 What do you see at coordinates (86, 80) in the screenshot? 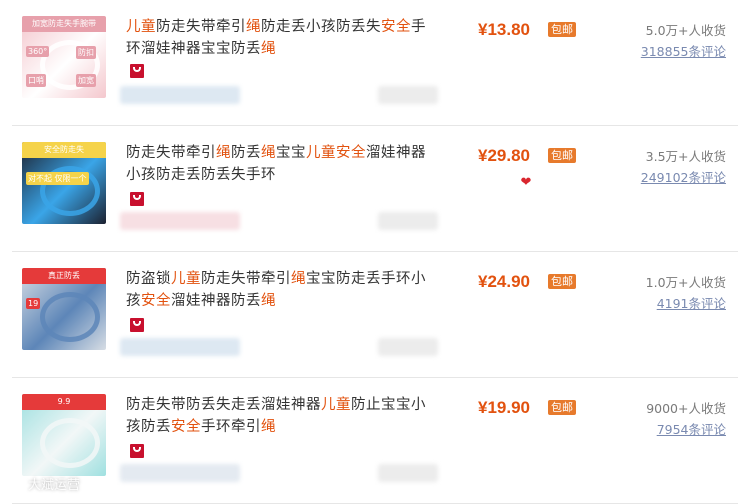
I see `thumbnail-text: 加宽` at bounding box center [86, 80].